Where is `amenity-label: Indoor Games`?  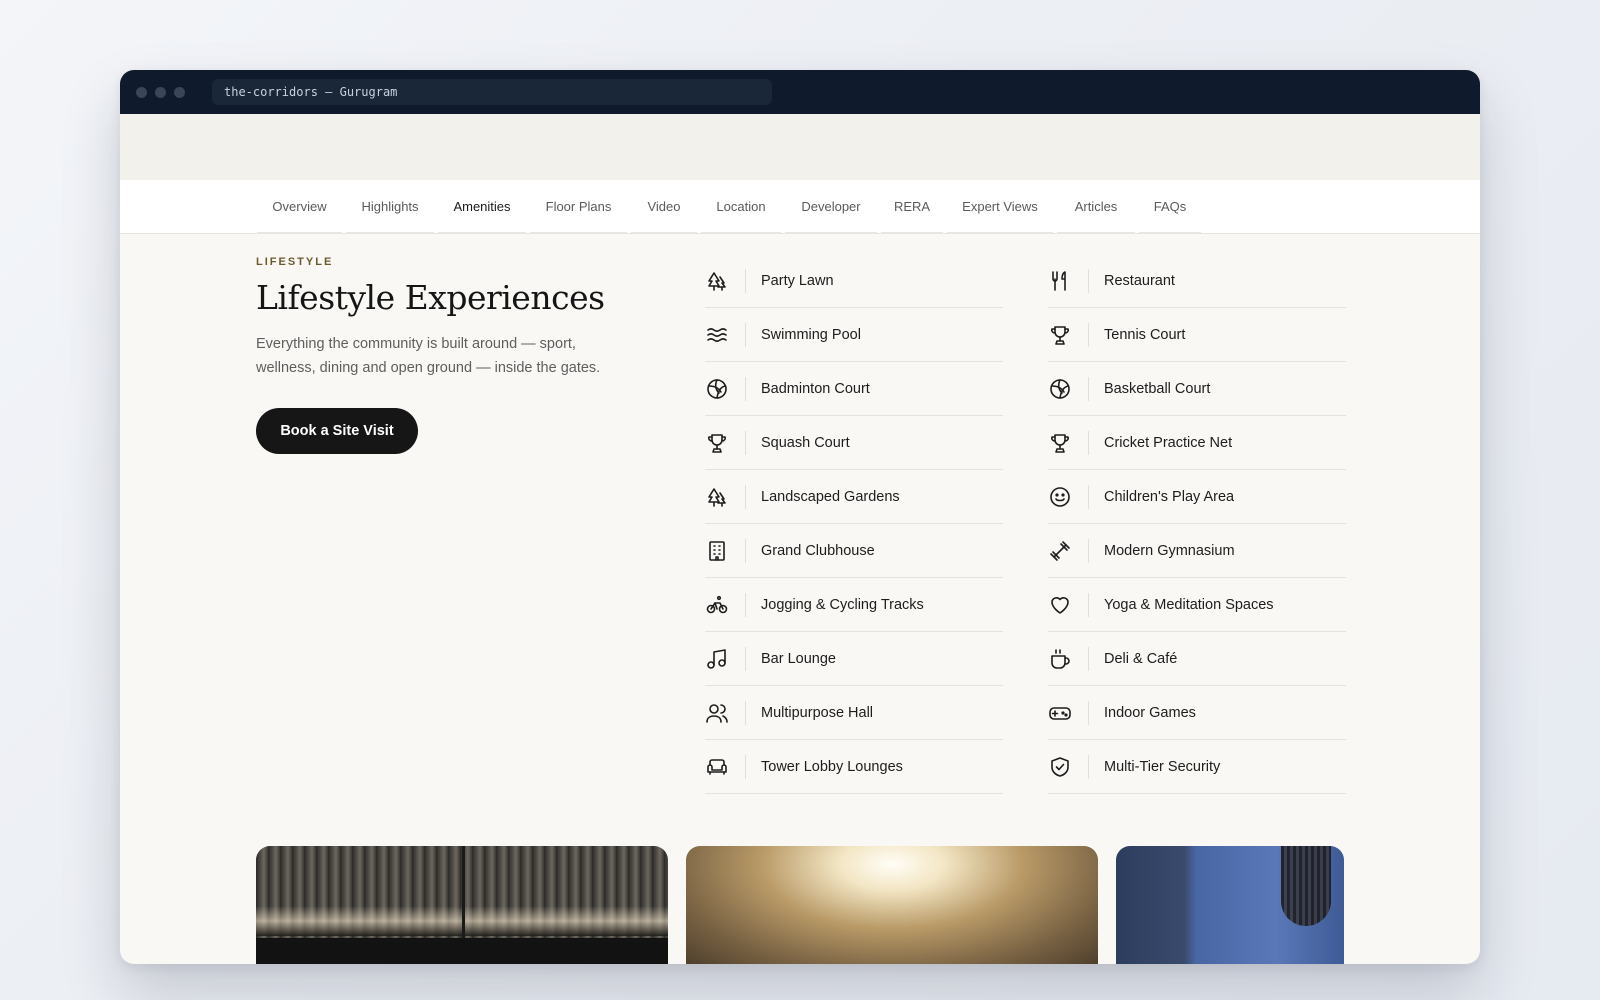
amenity-label: Indoor Games is located at coordinates (1150, 713).